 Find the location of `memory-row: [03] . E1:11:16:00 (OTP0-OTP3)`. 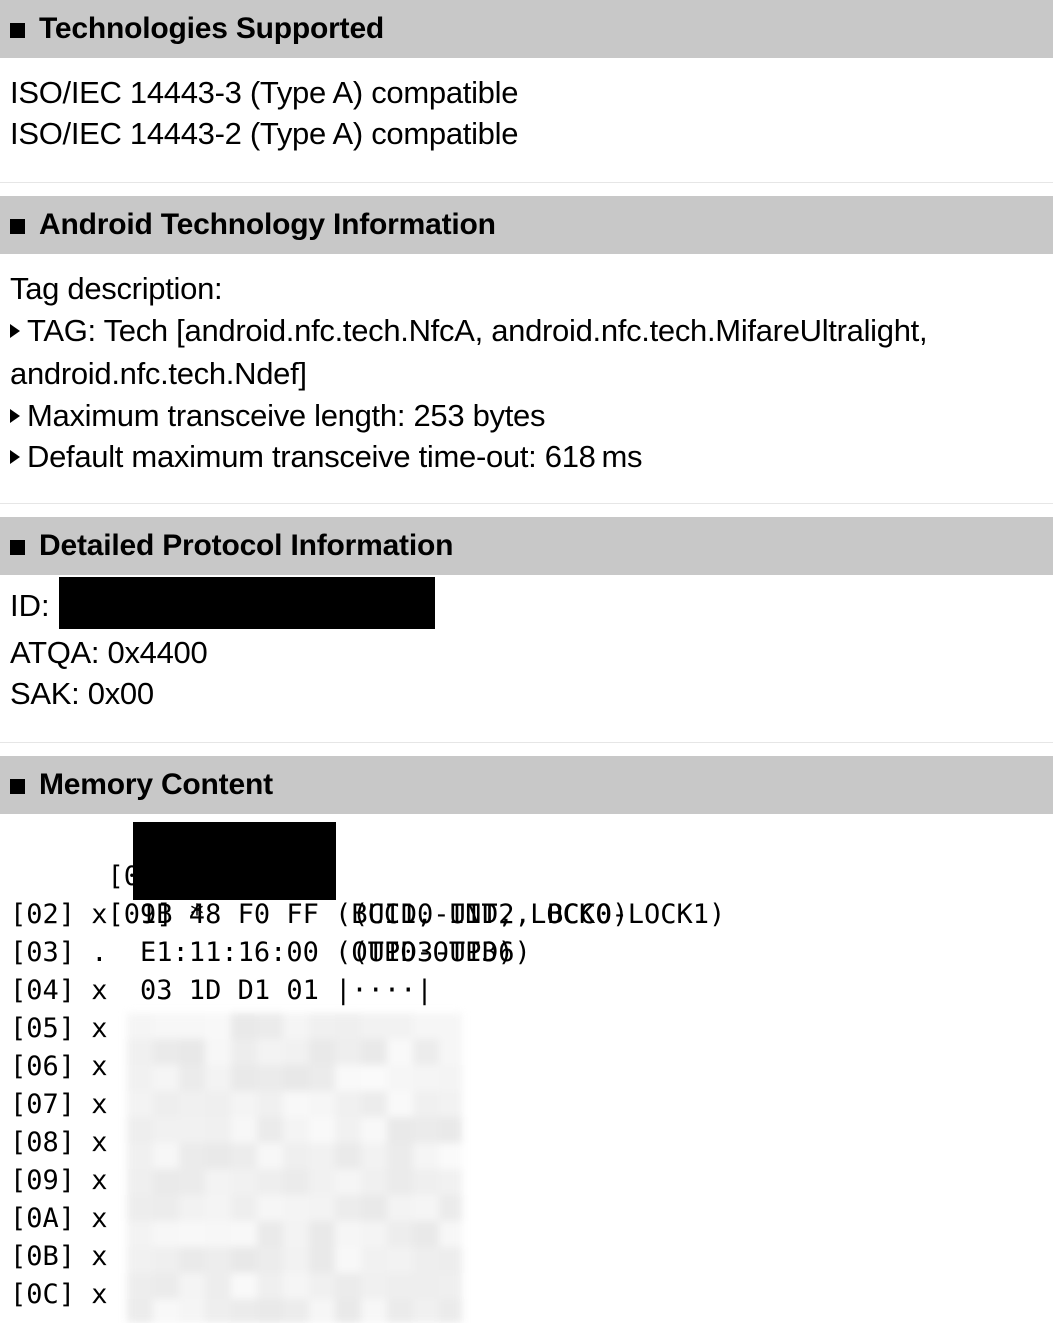

memory-row: [03] . E1:11:16:00 (OTP0-OTP3) is located at coordinates (262, 952).